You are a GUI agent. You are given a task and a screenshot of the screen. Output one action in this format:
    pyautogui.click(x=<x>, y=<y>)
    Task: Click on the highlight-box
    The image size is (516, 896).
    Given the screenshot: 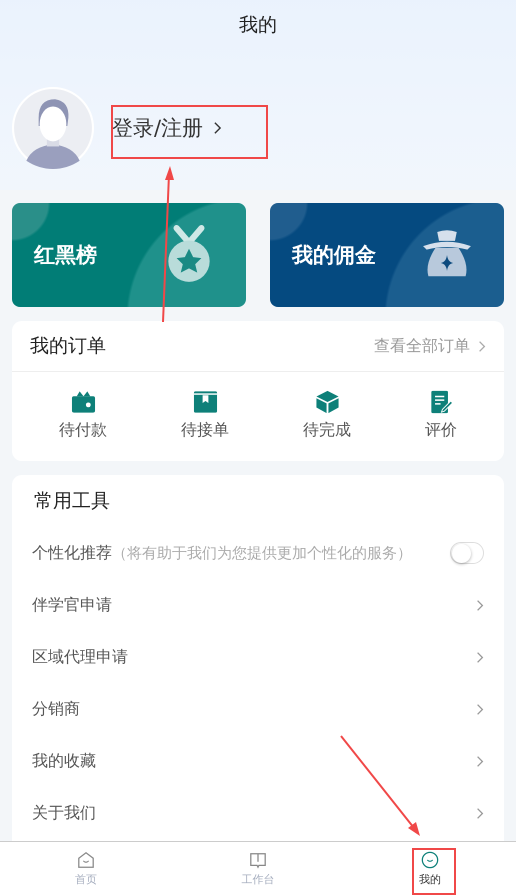 What is the action you would take?
    pyautogui.click(x=434, y=871)
    